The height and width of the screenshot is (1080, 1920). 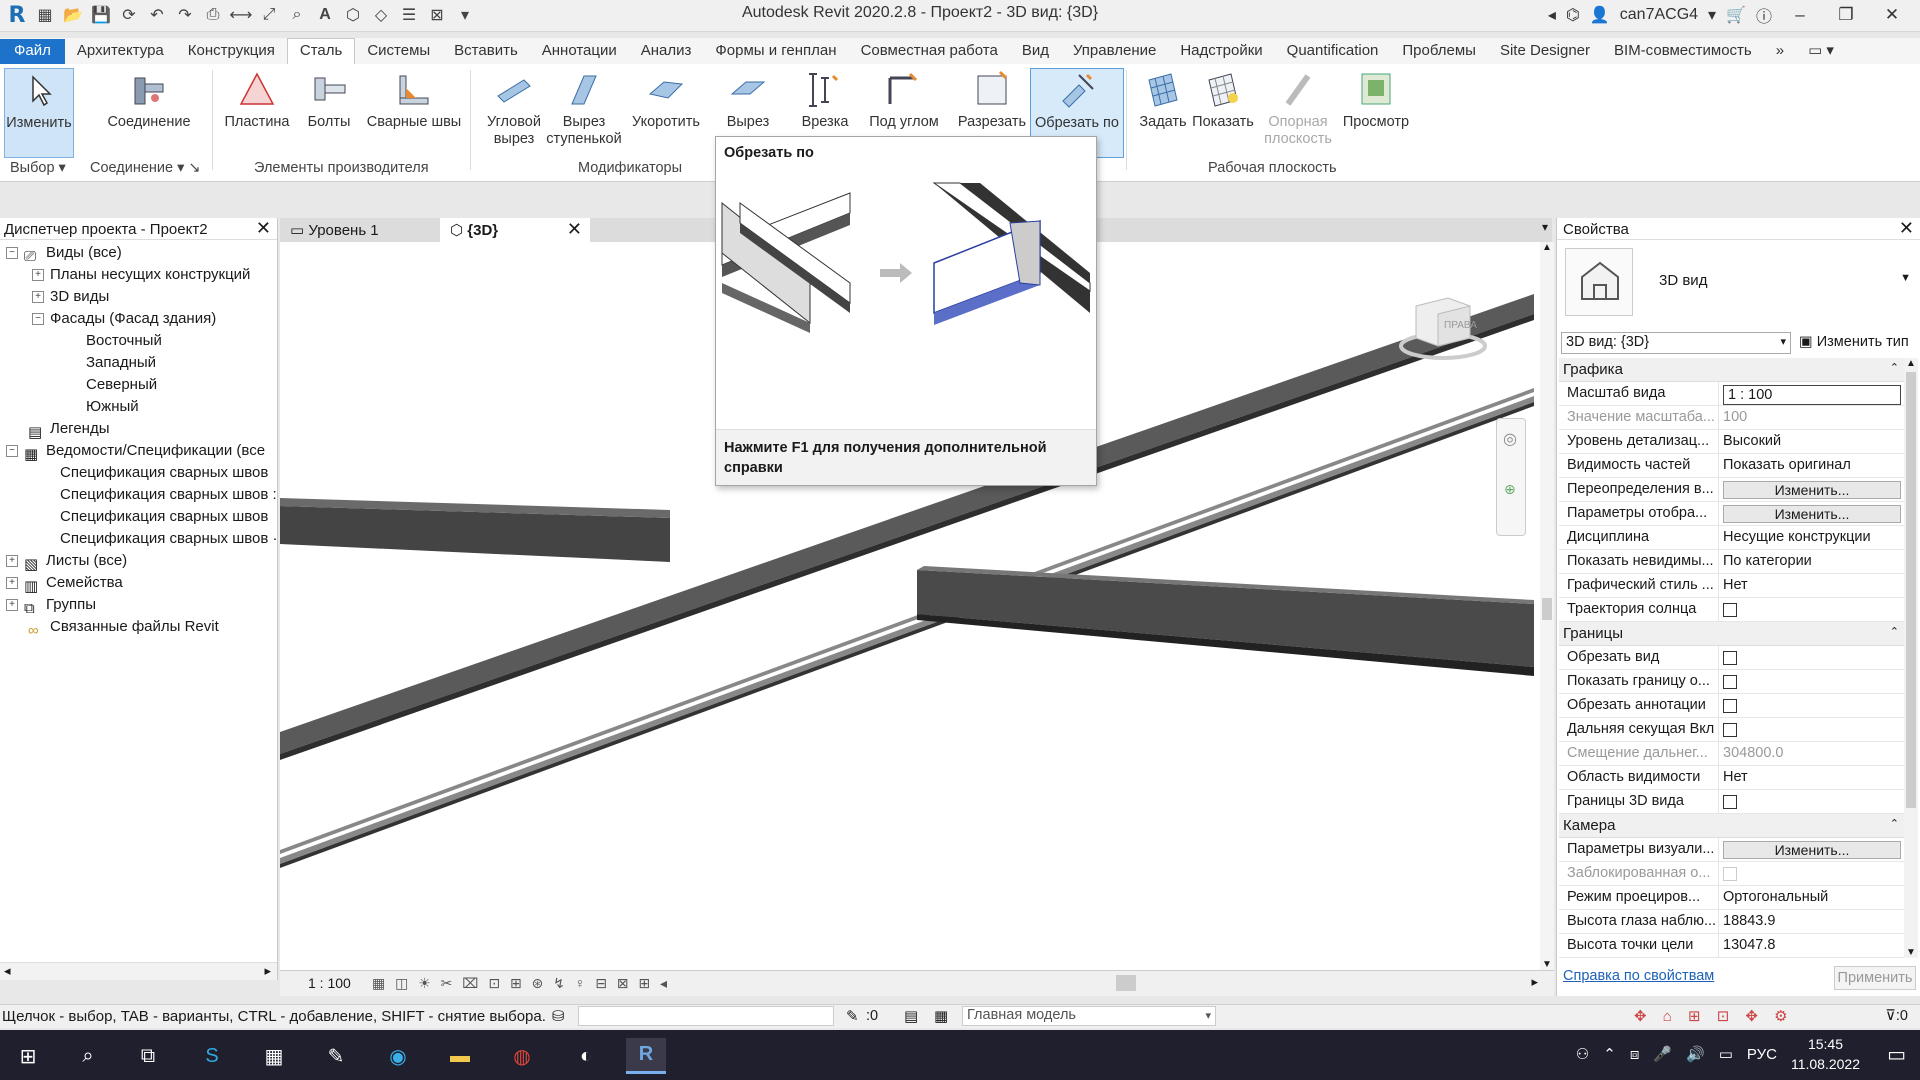 I want to click on view-control-icons: ▦ ◫ ☀ ✂ ⌧ ⊡ ⊞ ⊛ ↯ ♀ ⊟ ⊠ ⊞ ◂, so click(x=521, y=983).